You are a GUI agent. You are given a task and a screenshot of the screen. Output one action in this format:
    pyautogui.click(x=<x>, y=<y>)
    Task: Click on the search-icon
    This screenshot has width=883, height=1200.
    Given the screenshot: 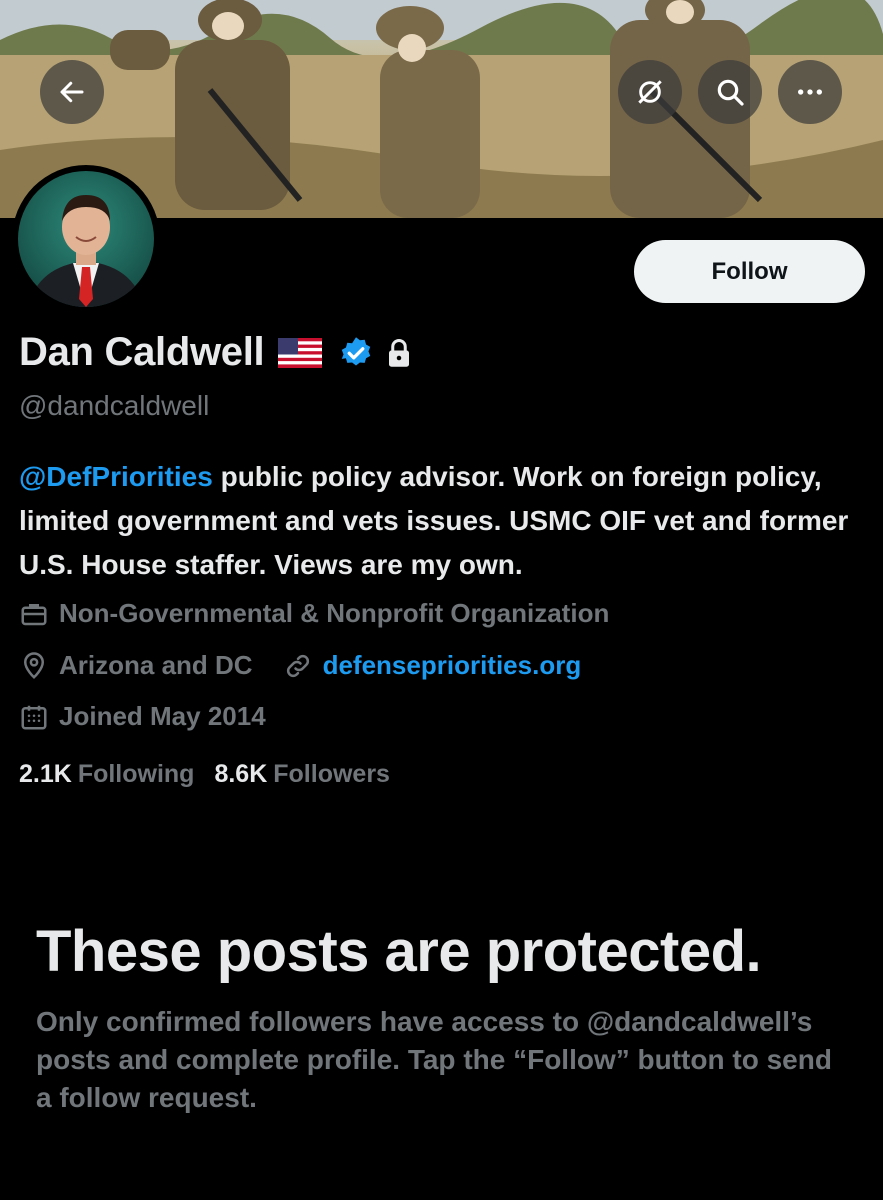 What is the action you would take?
    pyautogui.click(x=730, y=92)
    